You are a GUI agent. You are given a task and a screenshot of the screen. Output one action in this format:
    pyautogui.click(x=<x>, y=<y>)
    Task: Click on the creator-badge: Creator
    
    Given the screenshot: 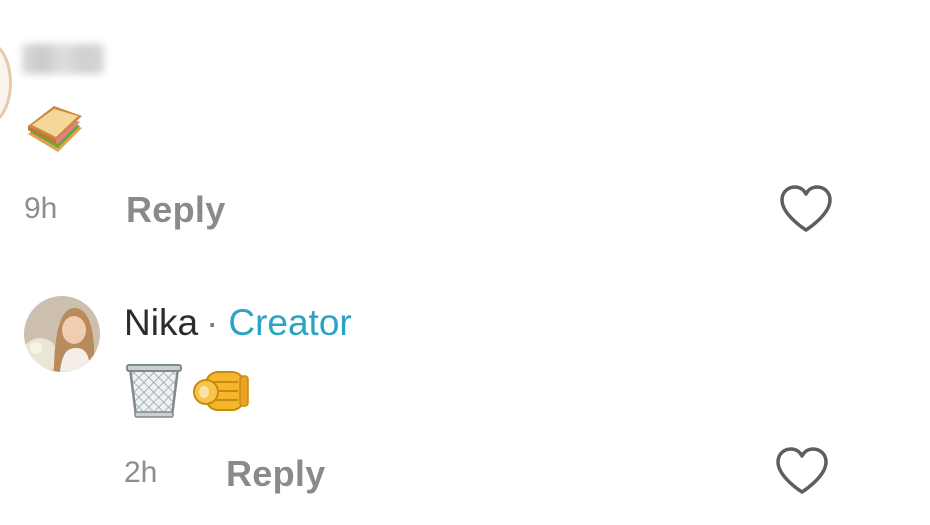 What is the action you would take?
    pyautogui.click(x=290, y=322)
    